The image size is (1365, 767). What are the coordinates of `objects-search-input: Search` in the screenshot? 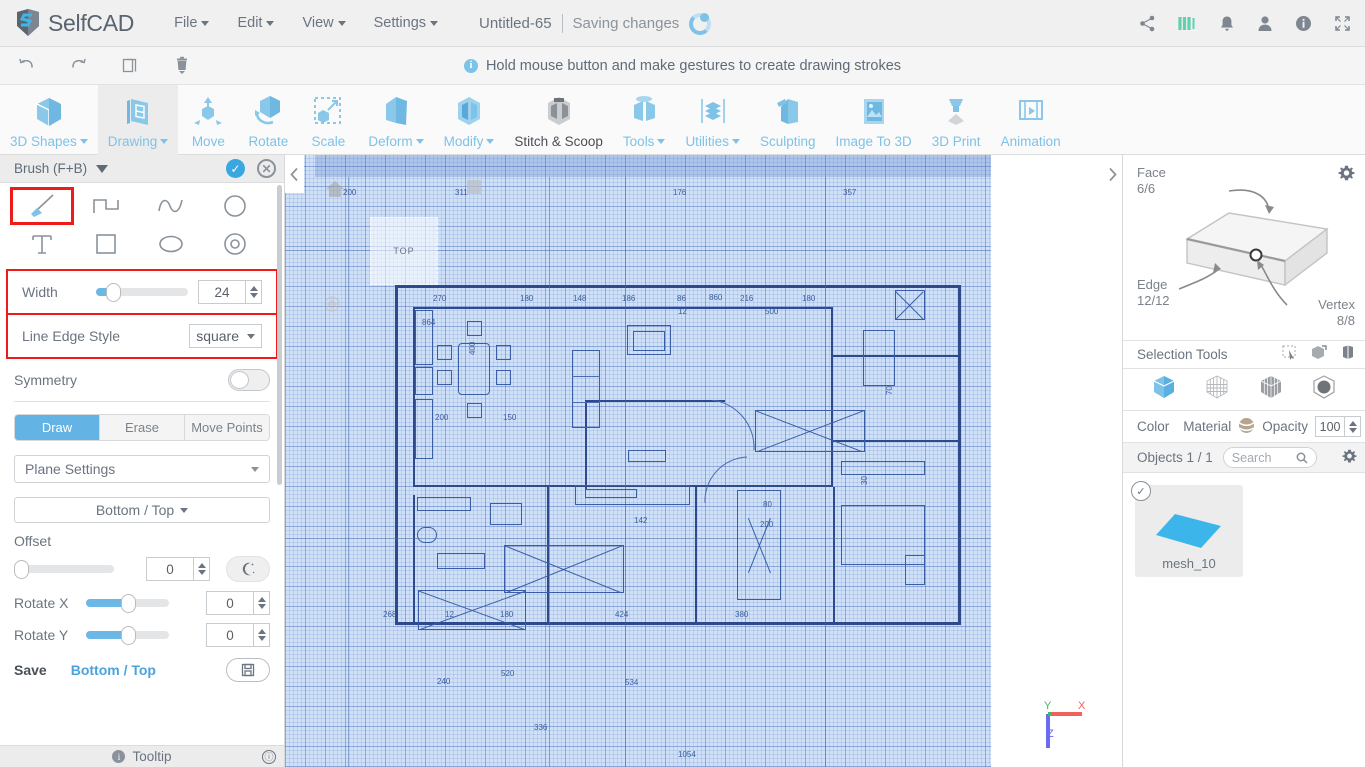 It's located at (1269, 457).